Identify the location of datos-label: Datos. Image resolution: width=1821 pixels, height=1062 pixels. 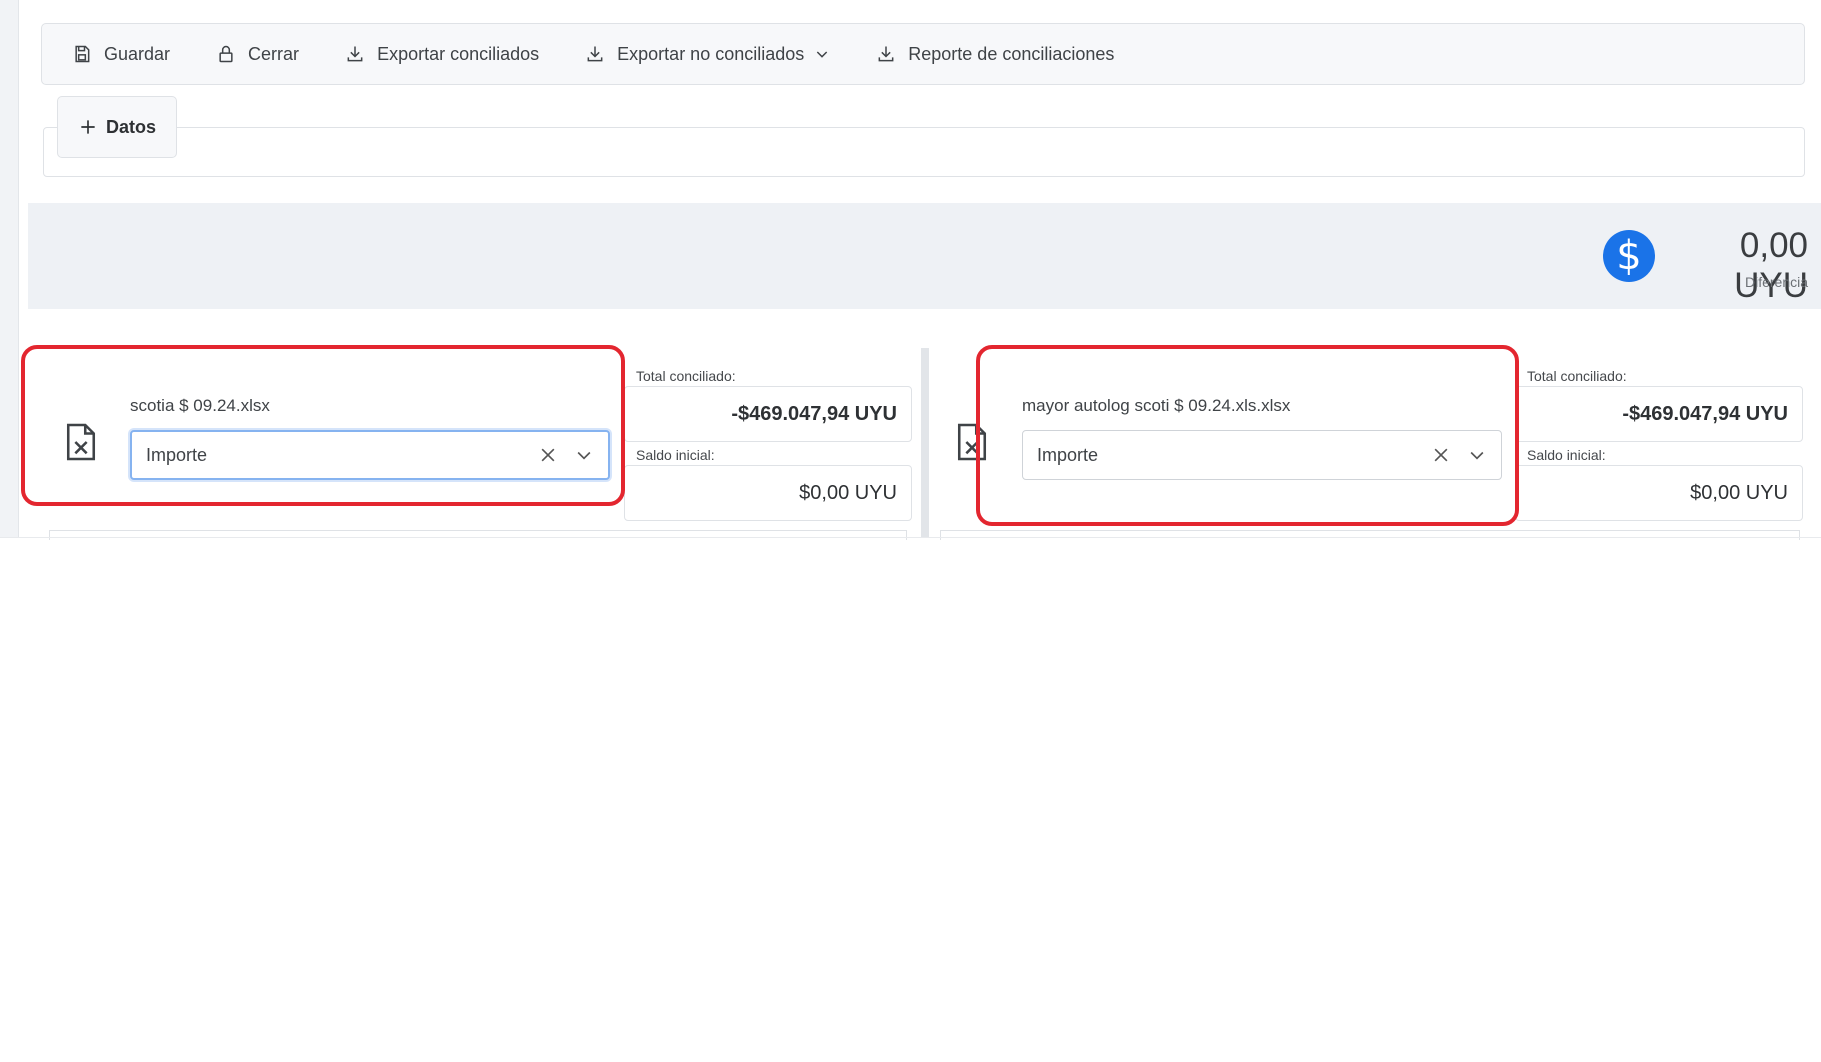
(130, 126).